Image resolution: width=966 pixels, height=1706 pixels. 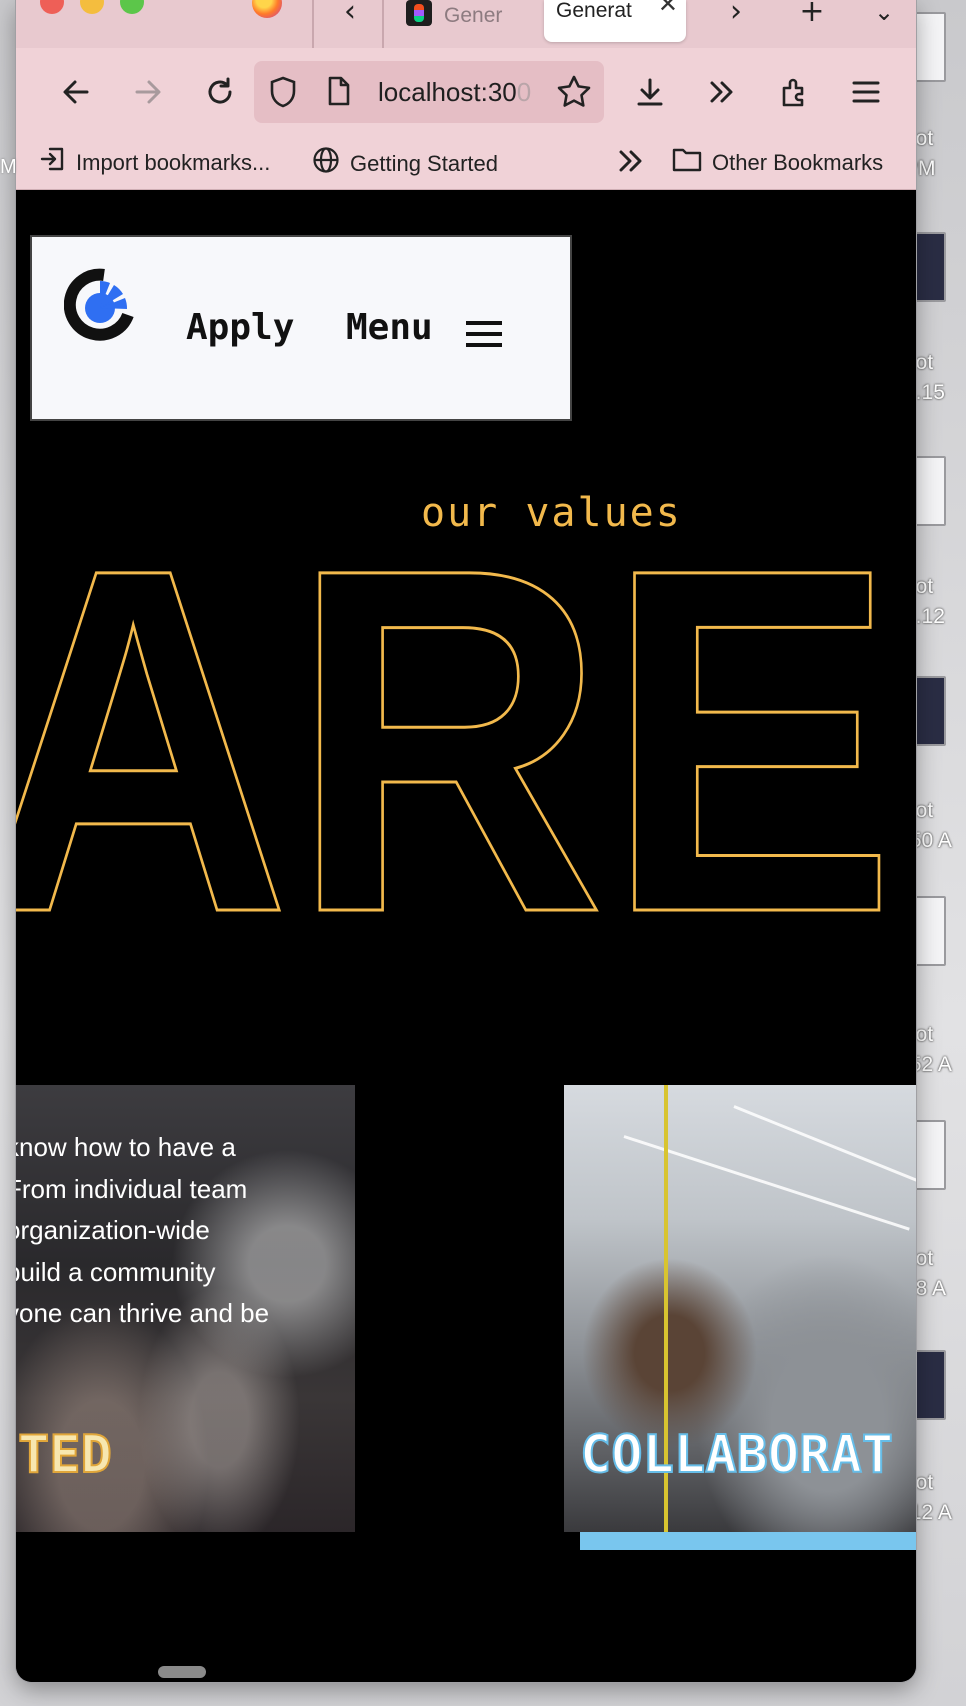 I want to click on folder-icon, so click(x=687, y=162).